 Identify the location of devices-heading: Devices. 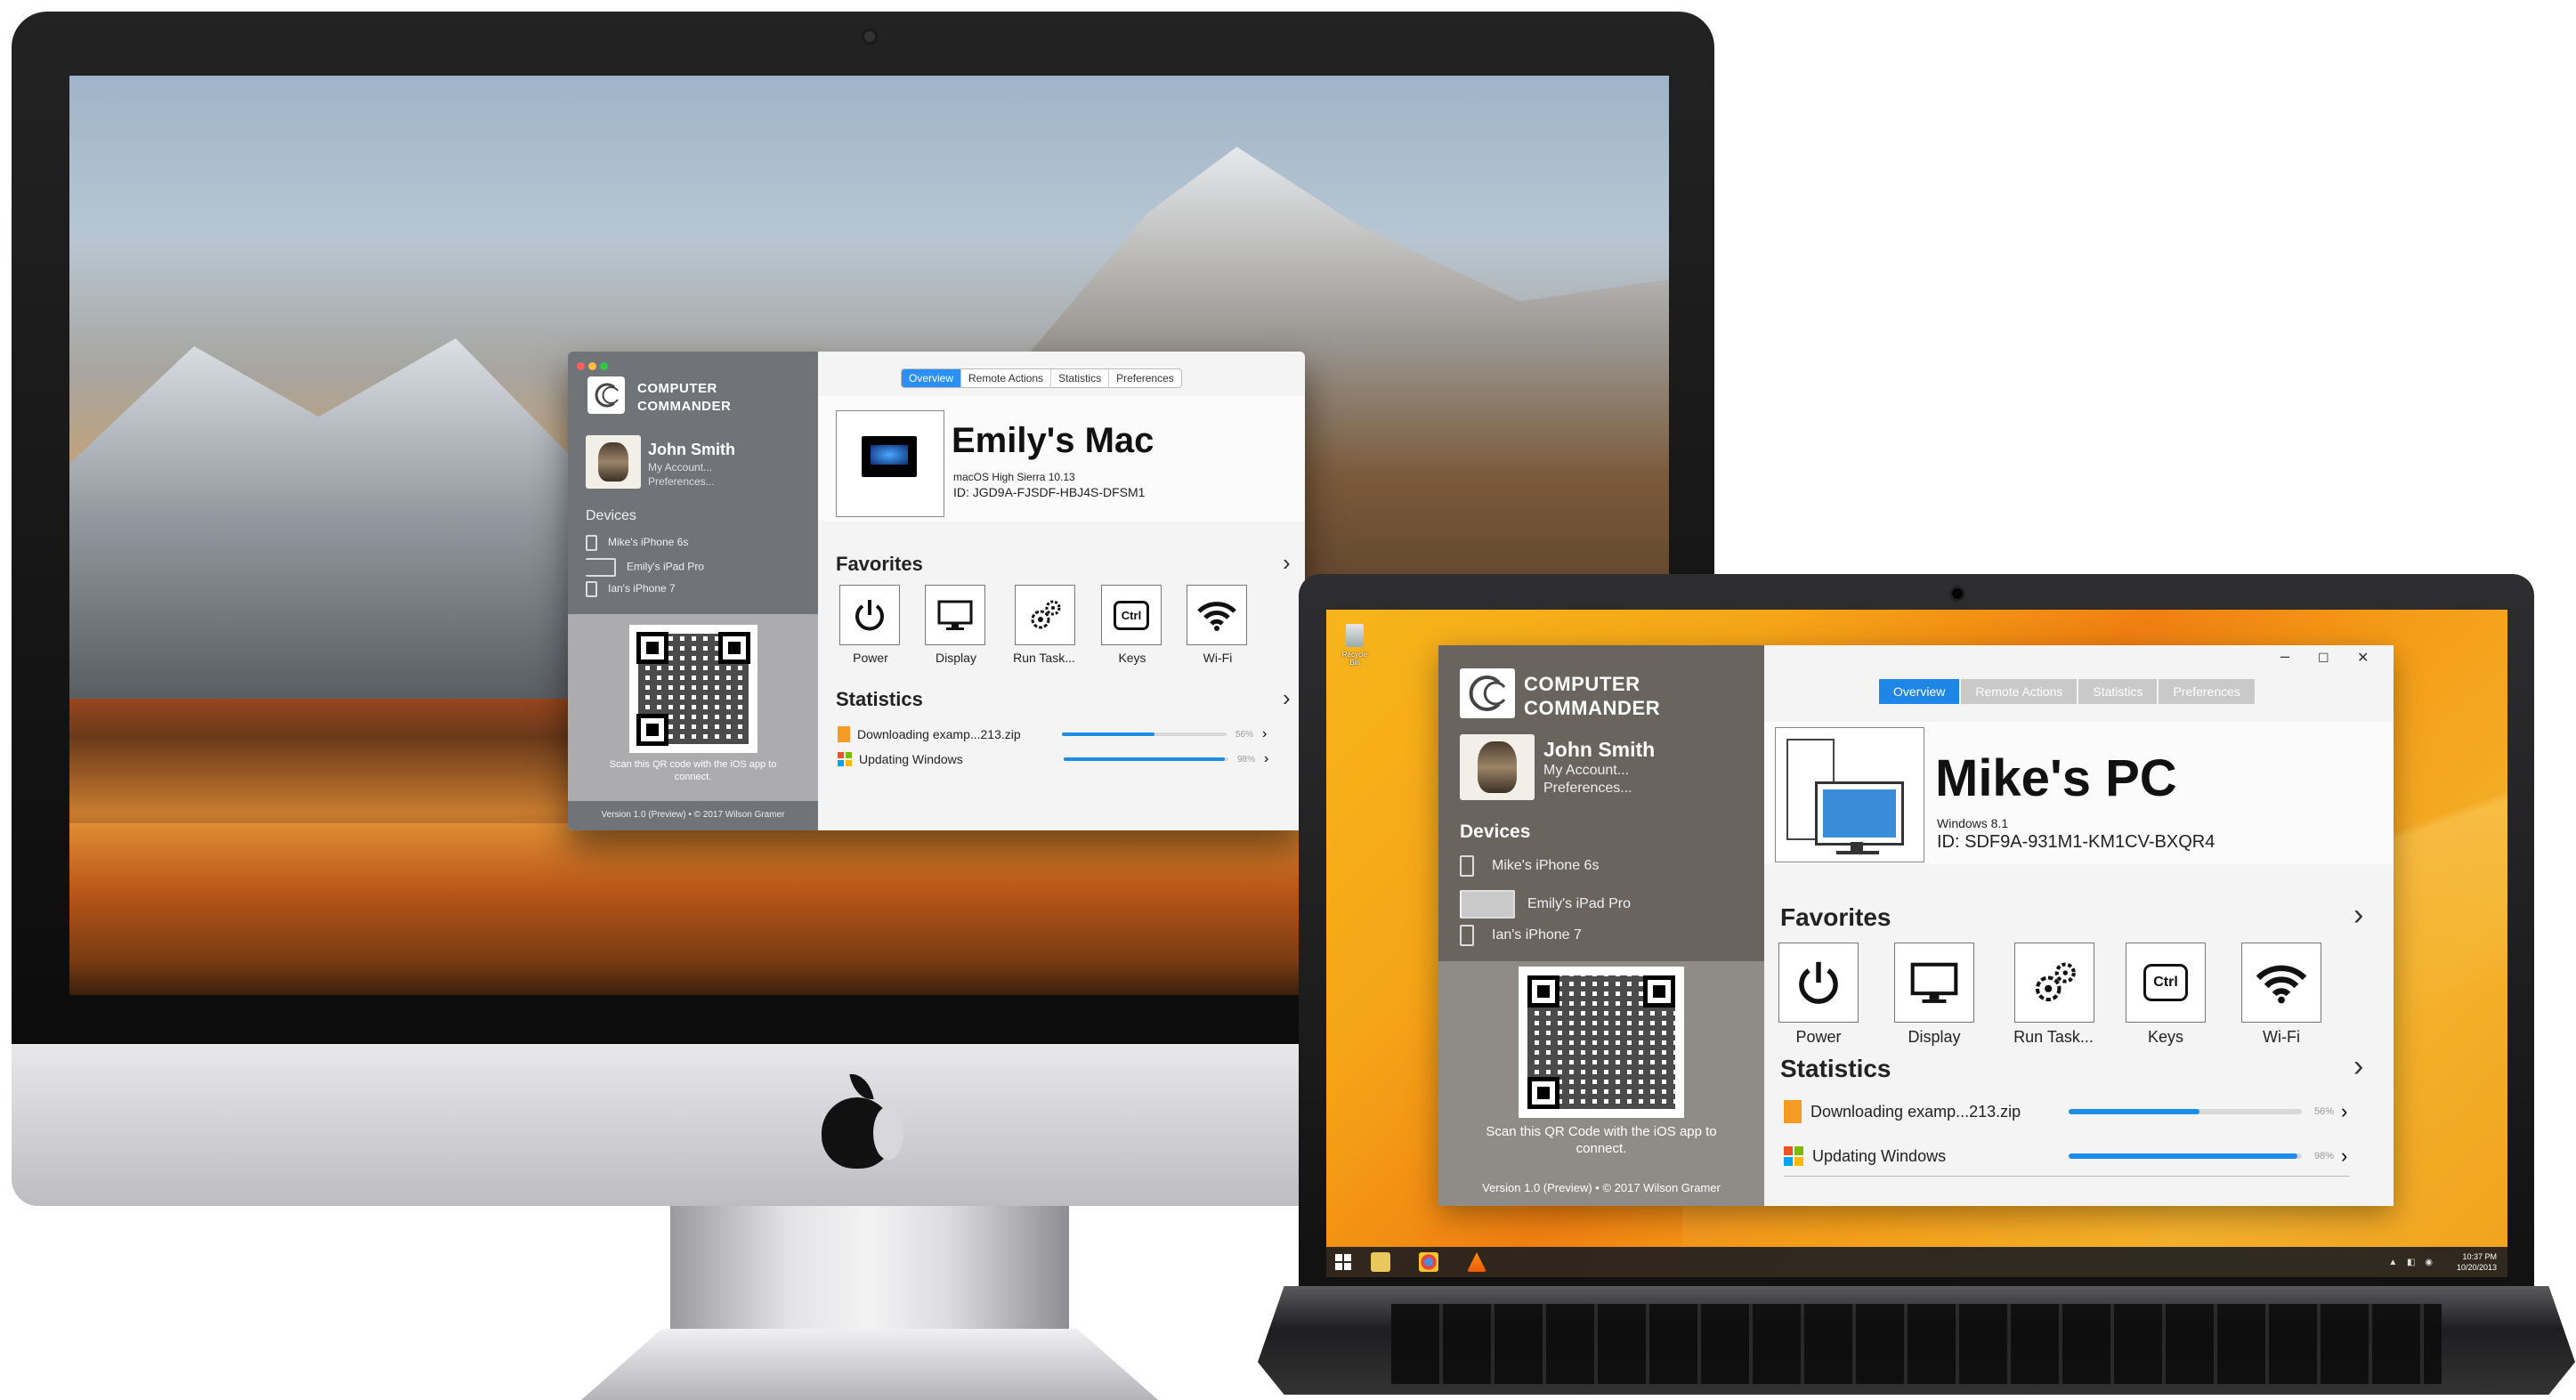
(1495, 832).